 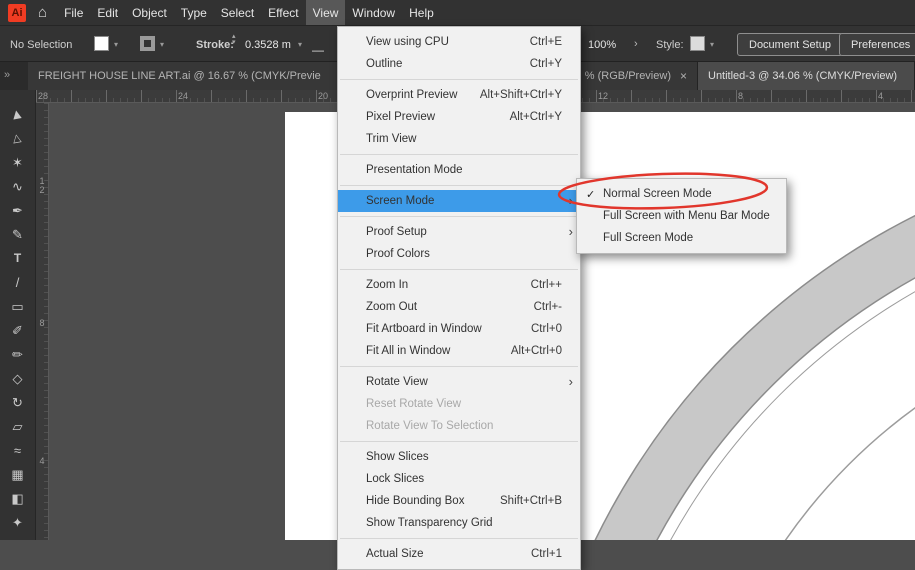 What do you see at coordinates (162, 45) in the screenshot?
I see `stroke-chevron-down-icon: ▾` at bounding box center [162, 45].